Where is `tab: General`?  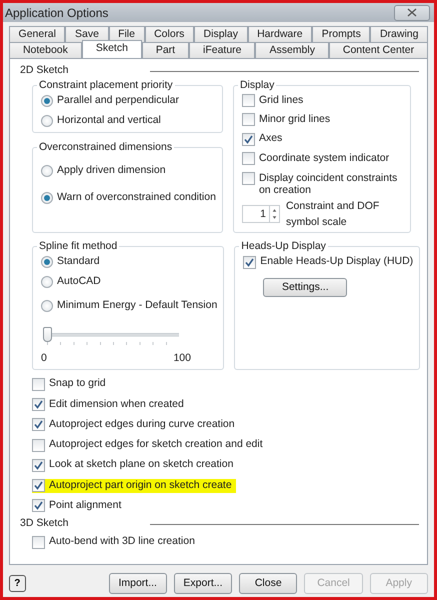 tab: General is located at coordinates (37, 34).